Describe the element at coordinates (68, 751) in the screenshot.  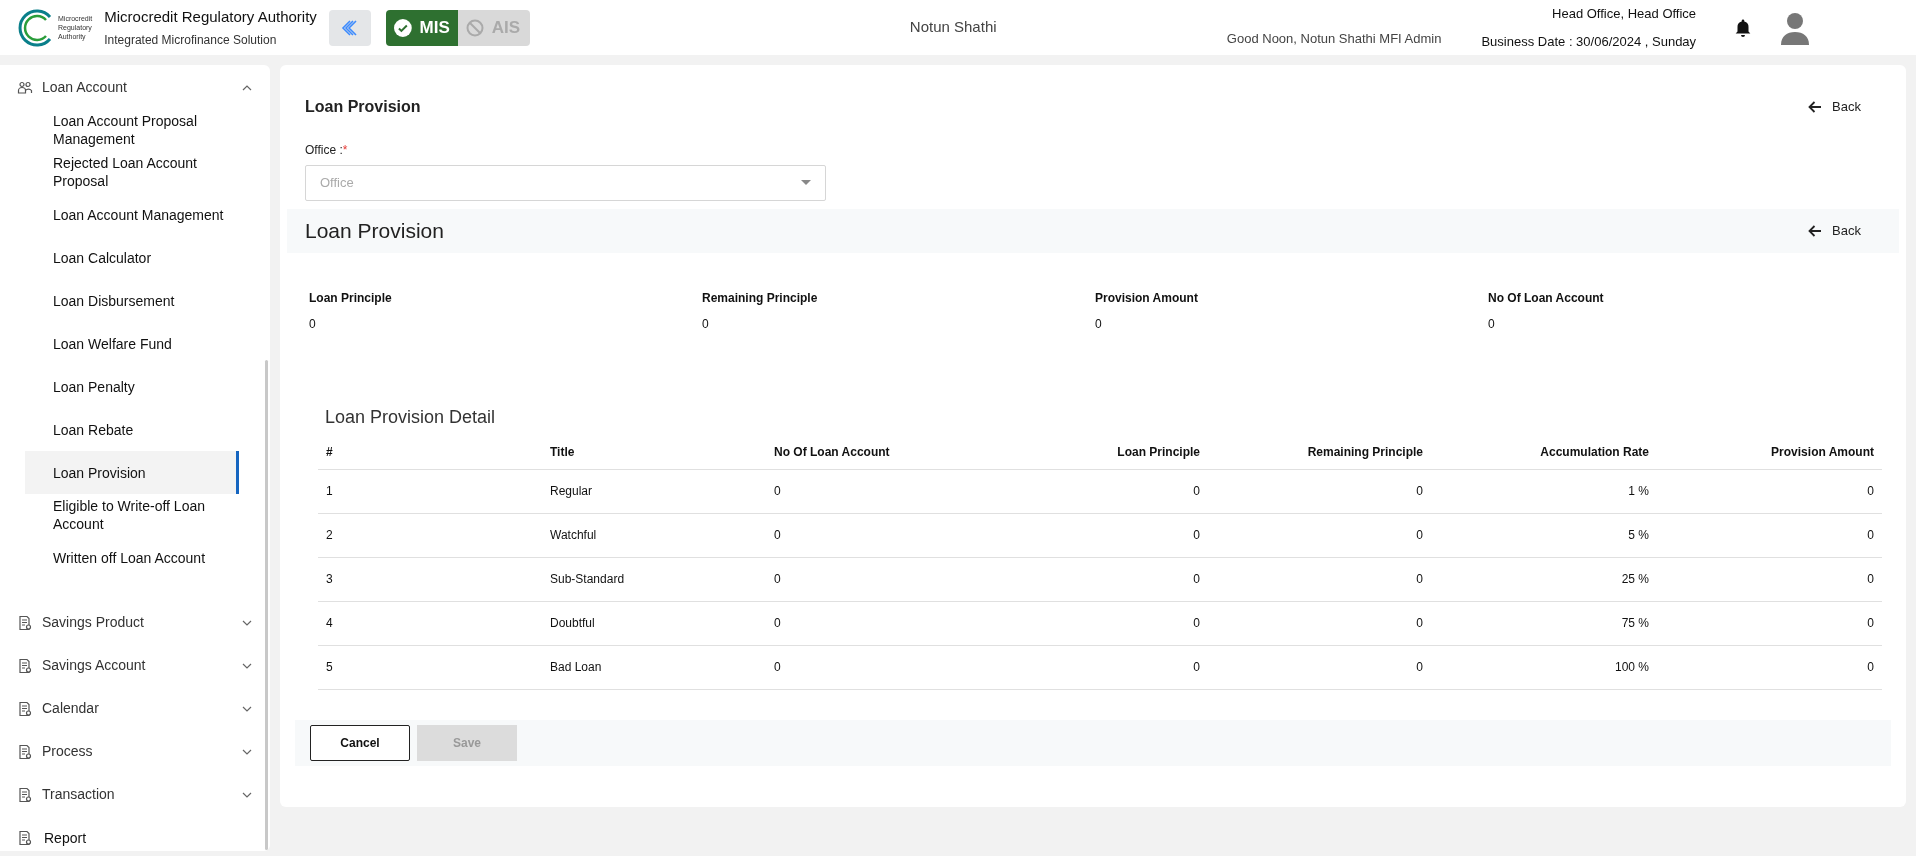
I see `sidebar-label: Process` at that location.